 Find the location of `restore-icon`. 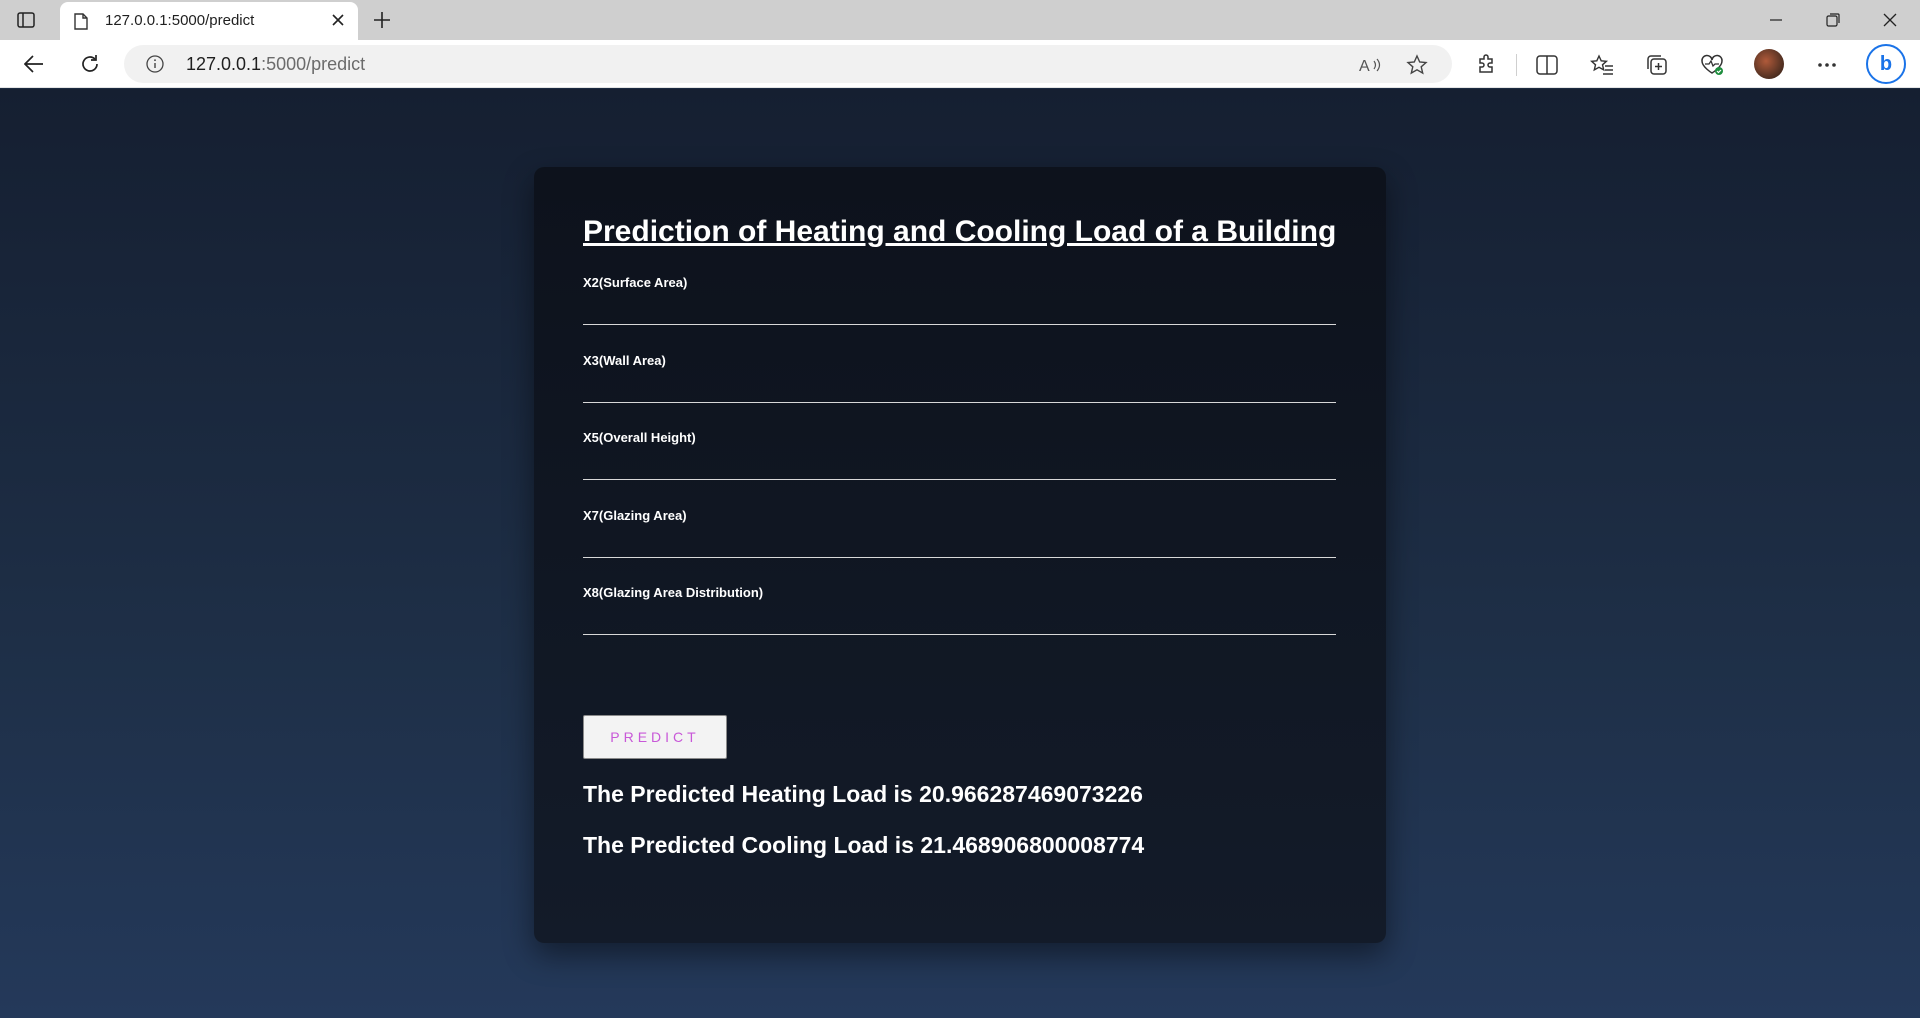

restore-icon is located at coordinates (1833, 20).